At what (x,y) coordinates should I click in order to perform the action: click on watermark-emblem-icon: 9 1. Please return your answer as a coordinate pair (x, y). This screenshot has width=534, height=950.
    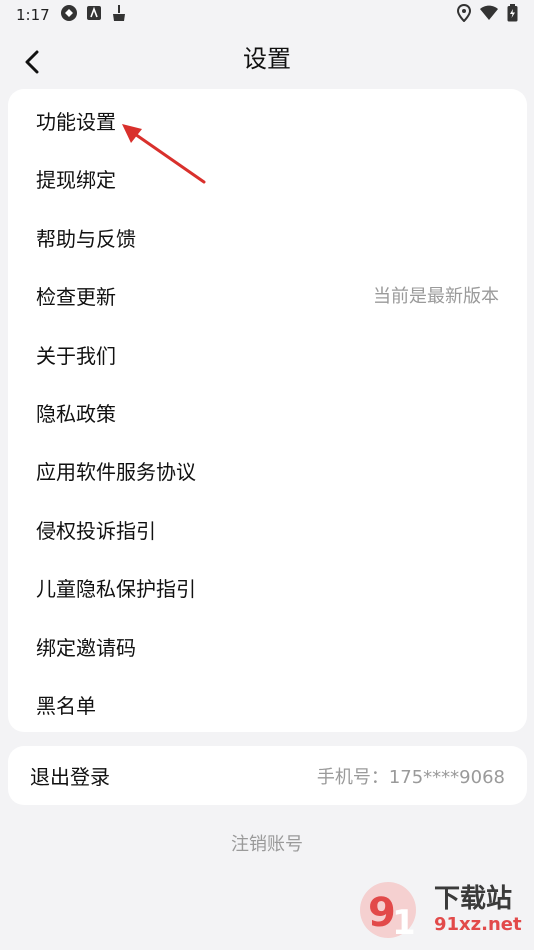
    Looking at the image, I should click on (388, 912).